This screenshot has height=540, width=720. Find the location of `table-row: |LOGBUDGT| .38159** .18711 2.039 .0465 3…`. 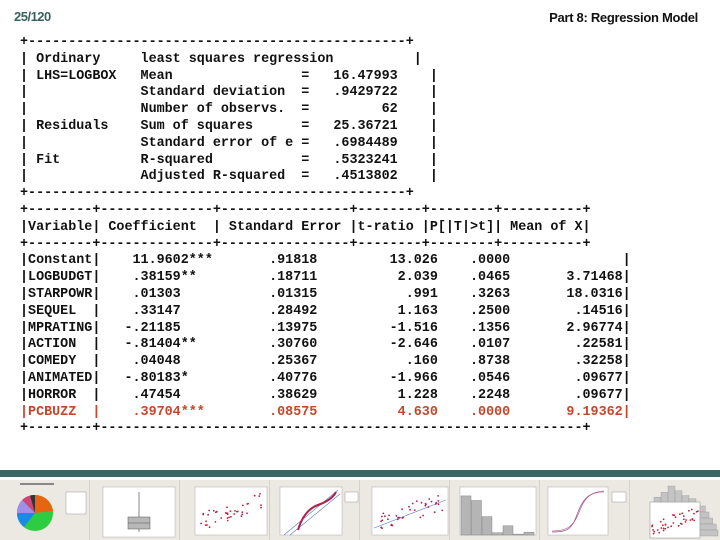

table-row: |LOGBUDGT| .38159** .18711 2.039 .0465 3… is located at coordinates (325, 278).